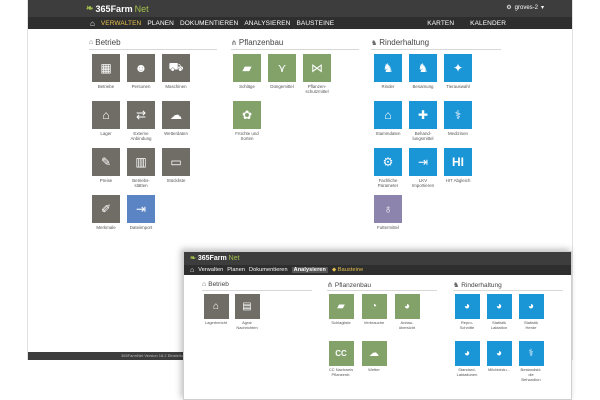 This screenshot has height=400, width=600. I want to click on plant-icon: ✿, so click(247, 115).